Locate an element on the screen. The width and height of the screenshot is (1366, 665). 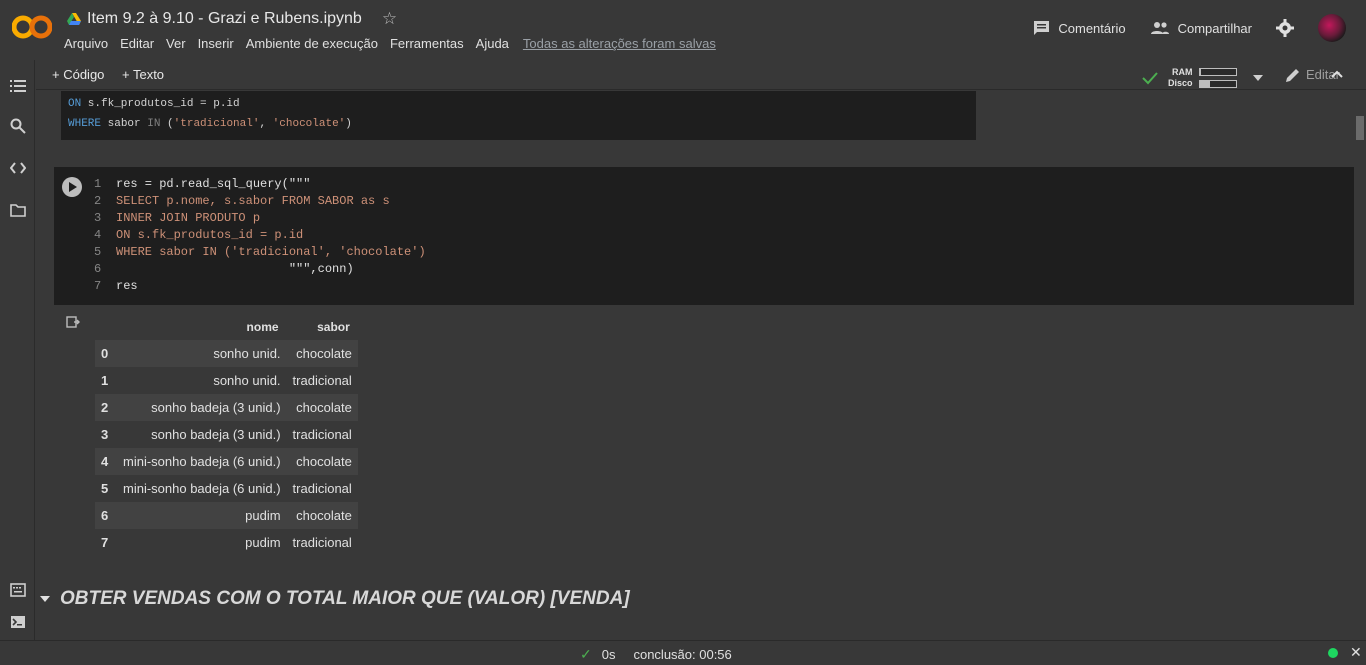
table-of-contents-icon is located at coordinates (18, 86).